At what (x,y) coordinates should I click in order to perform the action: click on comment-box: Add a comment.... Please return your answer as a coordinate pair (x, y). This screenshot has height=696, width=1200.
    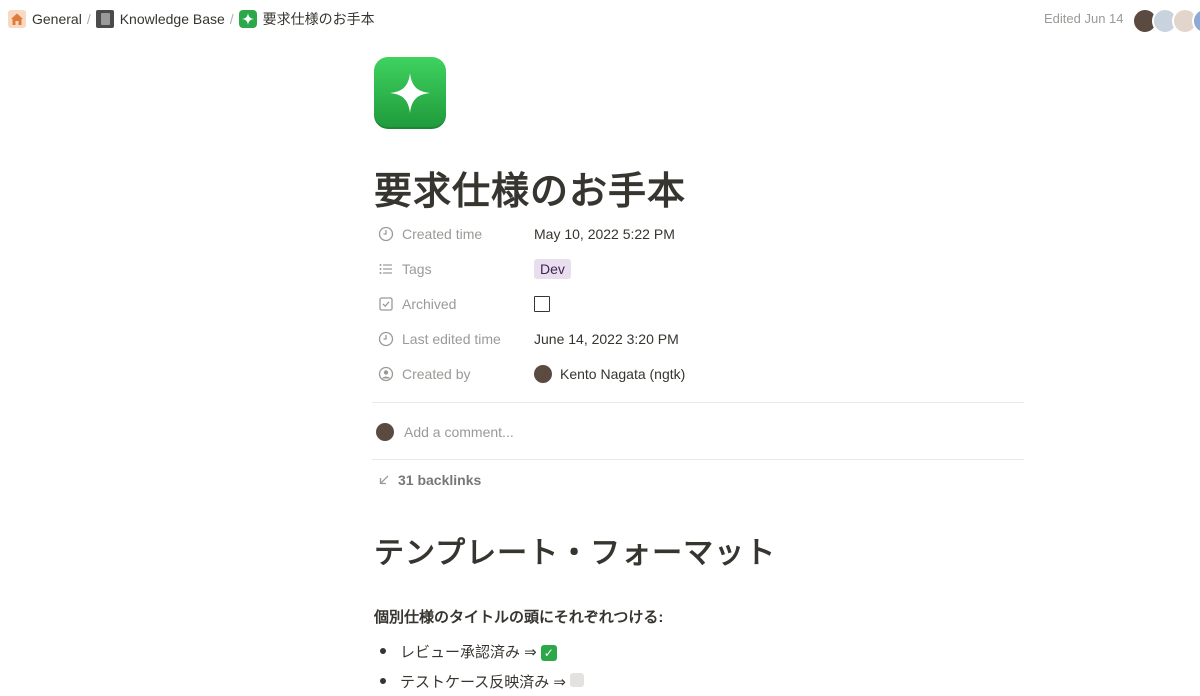
    Looking at the image, I should click on (445, 432).